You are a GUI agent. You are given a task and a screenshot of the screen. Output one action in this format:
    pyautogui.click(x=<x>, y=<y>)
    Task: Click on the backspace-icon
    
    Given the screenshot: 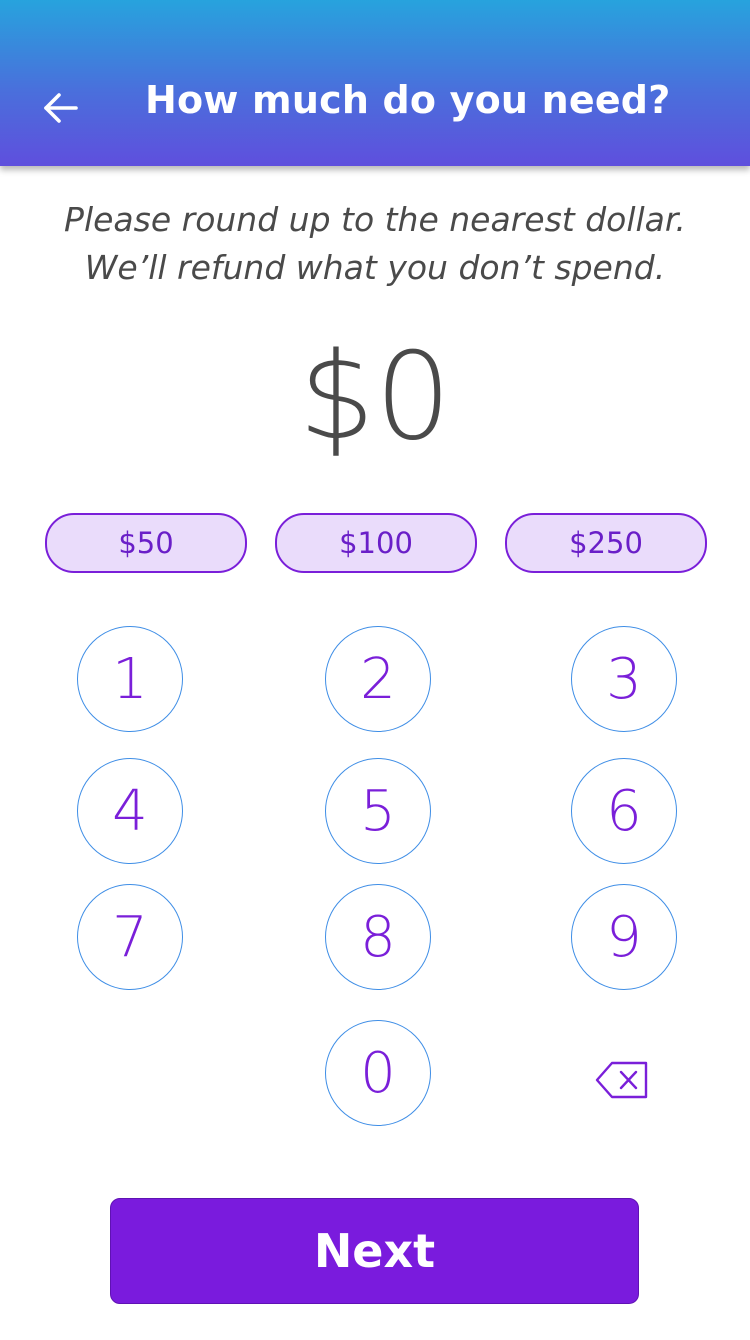 What is the action you would take?
    pyautogui.click(x=621, y=1080)
    